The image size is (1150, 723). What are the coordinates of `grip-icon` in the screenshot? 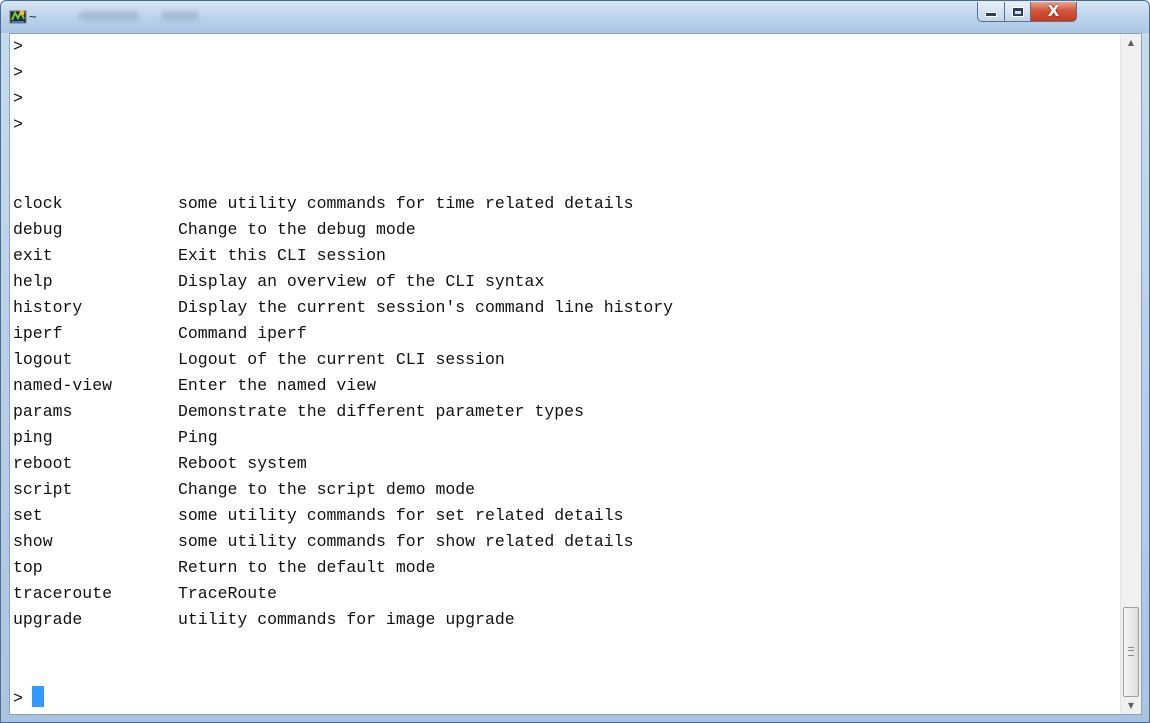 It's located at (1131, 651).